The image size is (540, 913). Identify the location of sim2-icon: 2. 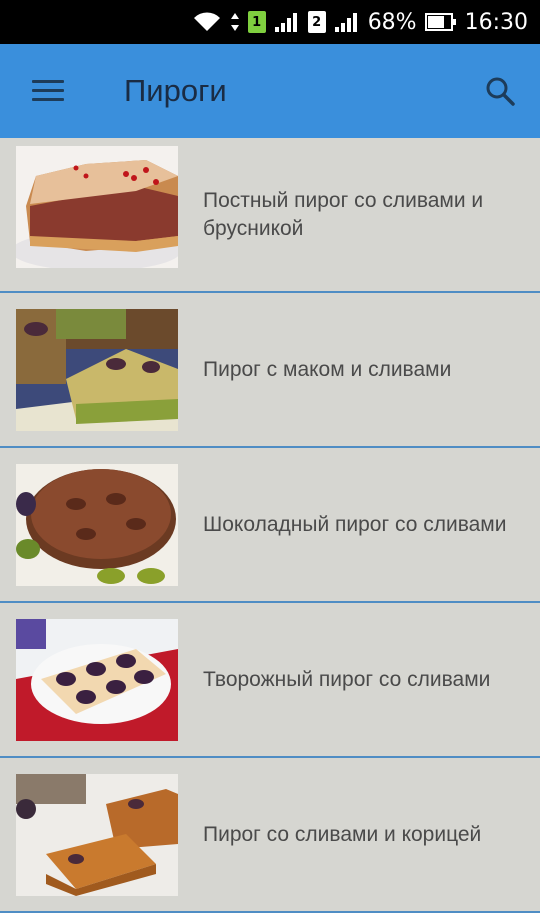
(316, 22).